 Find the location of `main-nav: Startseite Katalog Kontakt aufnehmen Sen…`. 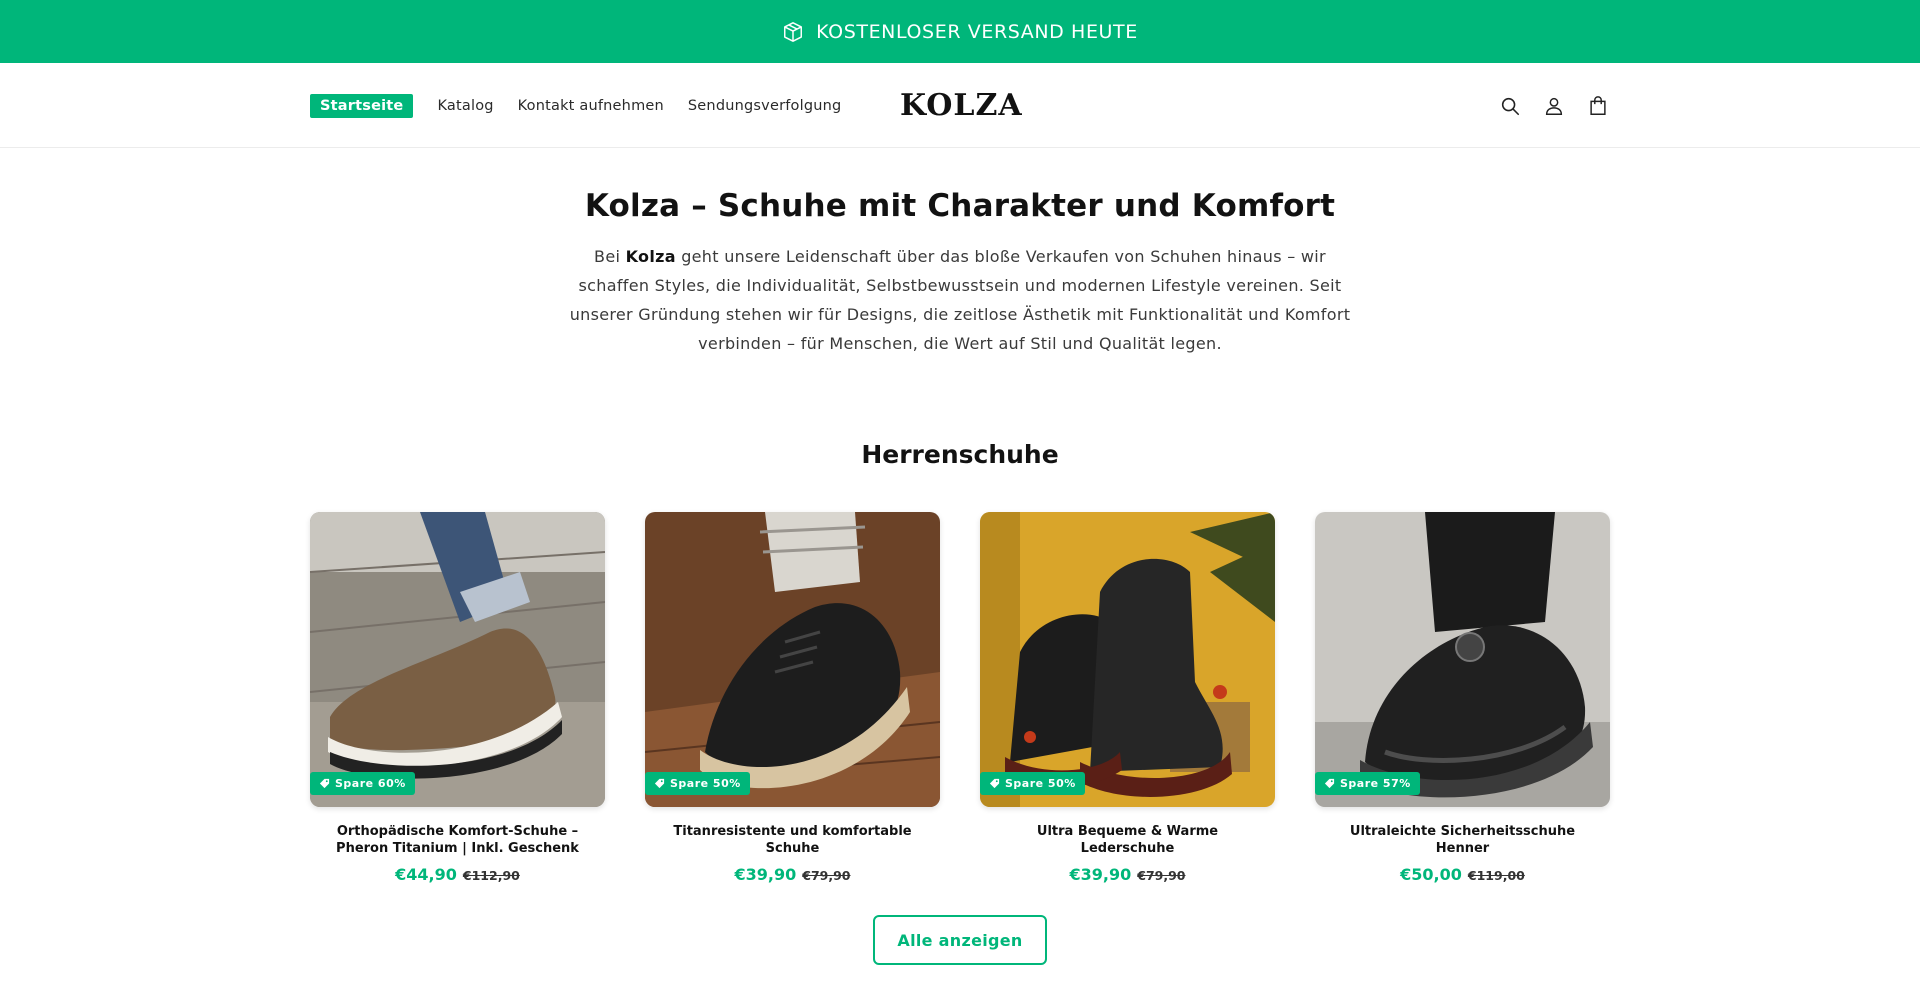

main-nav: Startseite Katalog Kontakt aufnehmen Sen… is located at coordinates (575, 105).